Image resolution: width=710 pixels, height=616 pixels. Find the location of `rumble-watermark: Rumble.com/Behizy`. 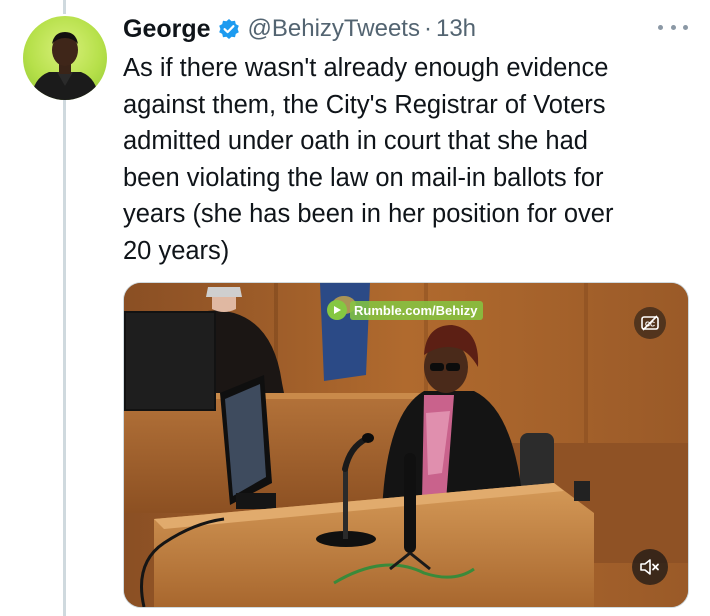

rumble-watermark: Rumble.com/Behizy is located at coordinates (405, 310).